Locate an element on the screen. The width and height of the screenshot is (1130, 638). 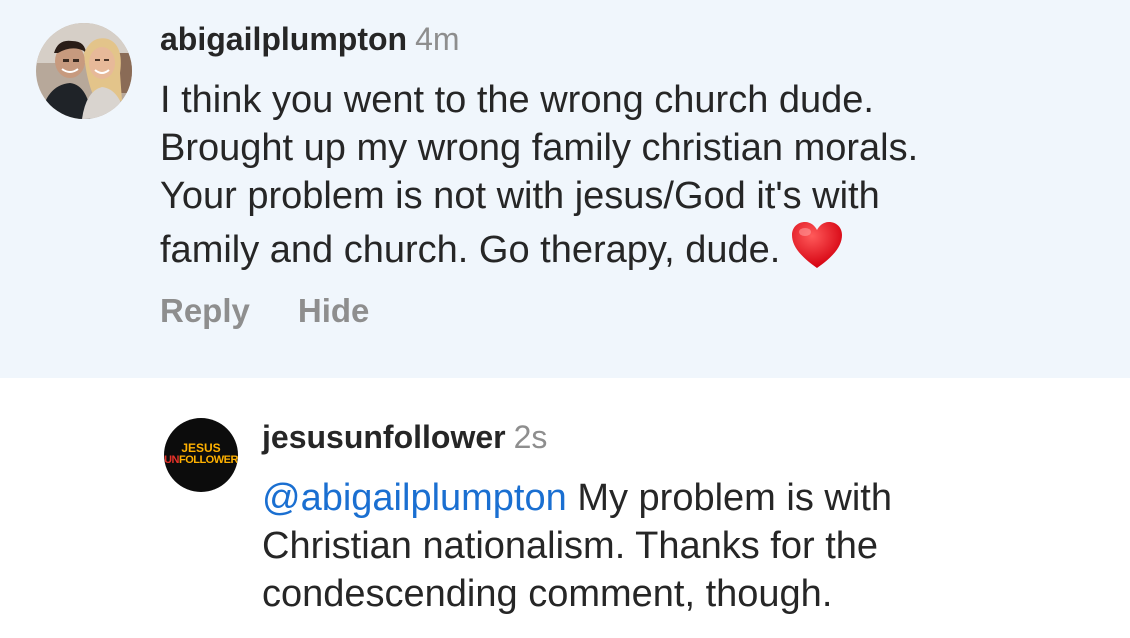
mention-link: @abigailplumpton is located at coordinates (414, 498).